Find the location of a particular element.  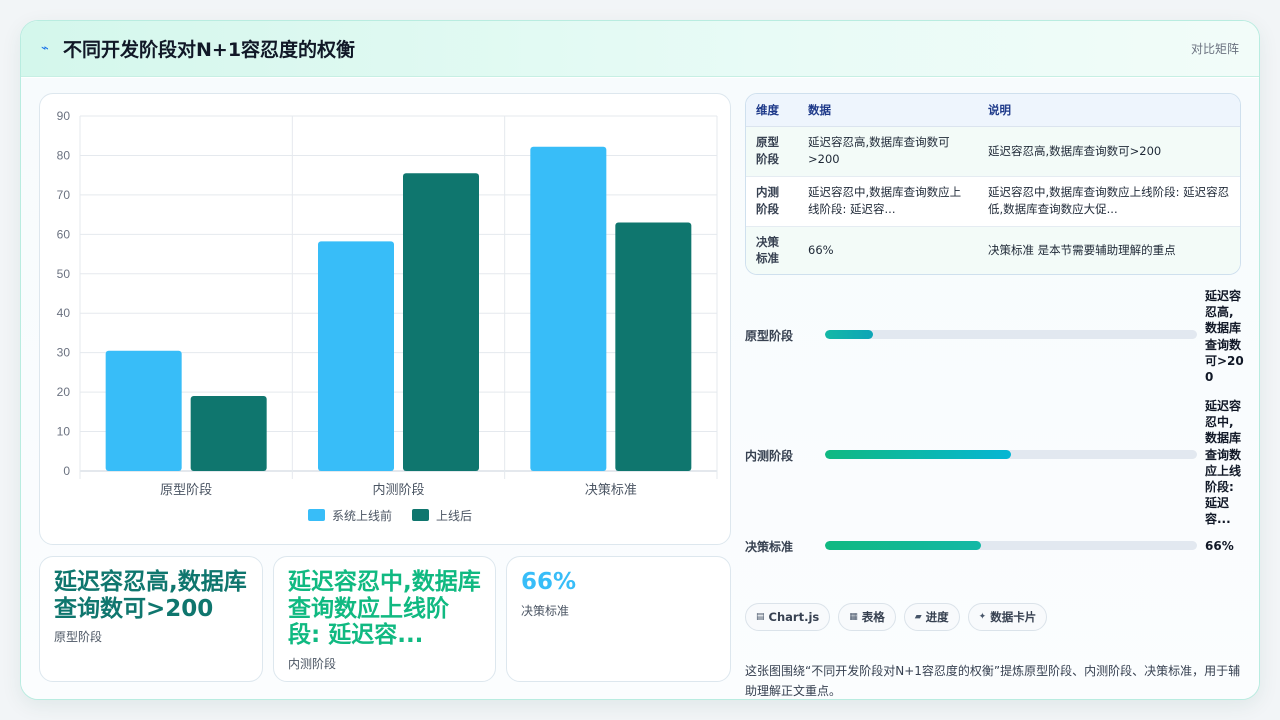

table-cell-dimension: 决策标准 is located at coordinates (772, 250).